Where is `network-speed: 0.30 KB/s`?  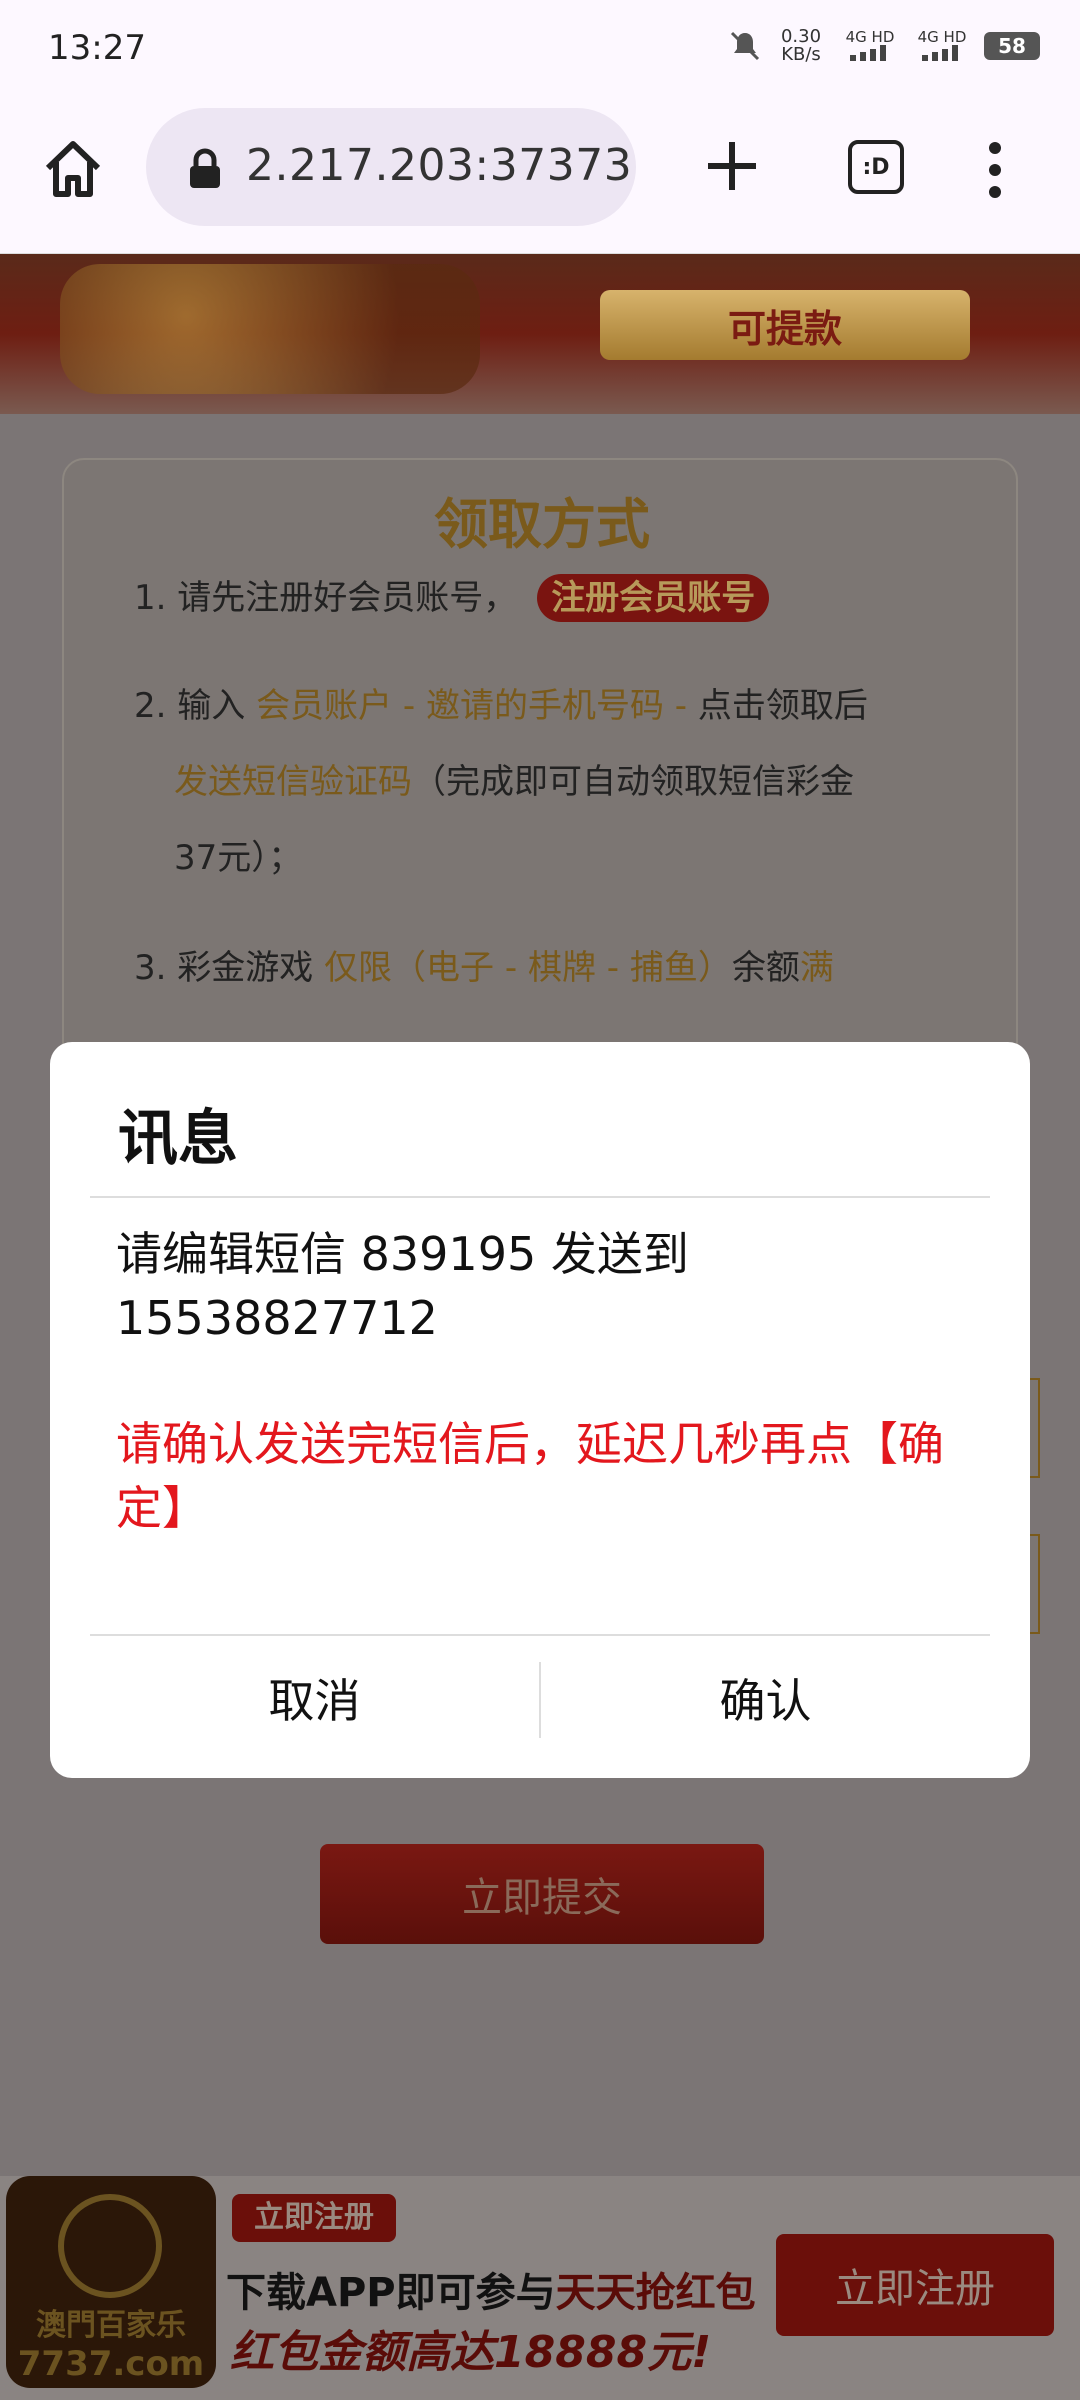
network-speed: 0.30 KB/s is located at coordinates (801, 45).